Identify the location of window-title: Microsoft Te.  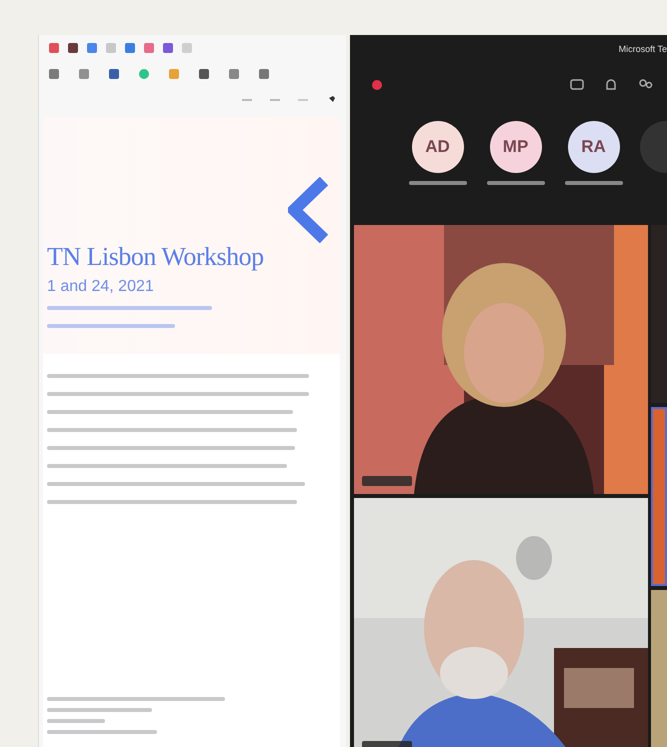
(642, 49).